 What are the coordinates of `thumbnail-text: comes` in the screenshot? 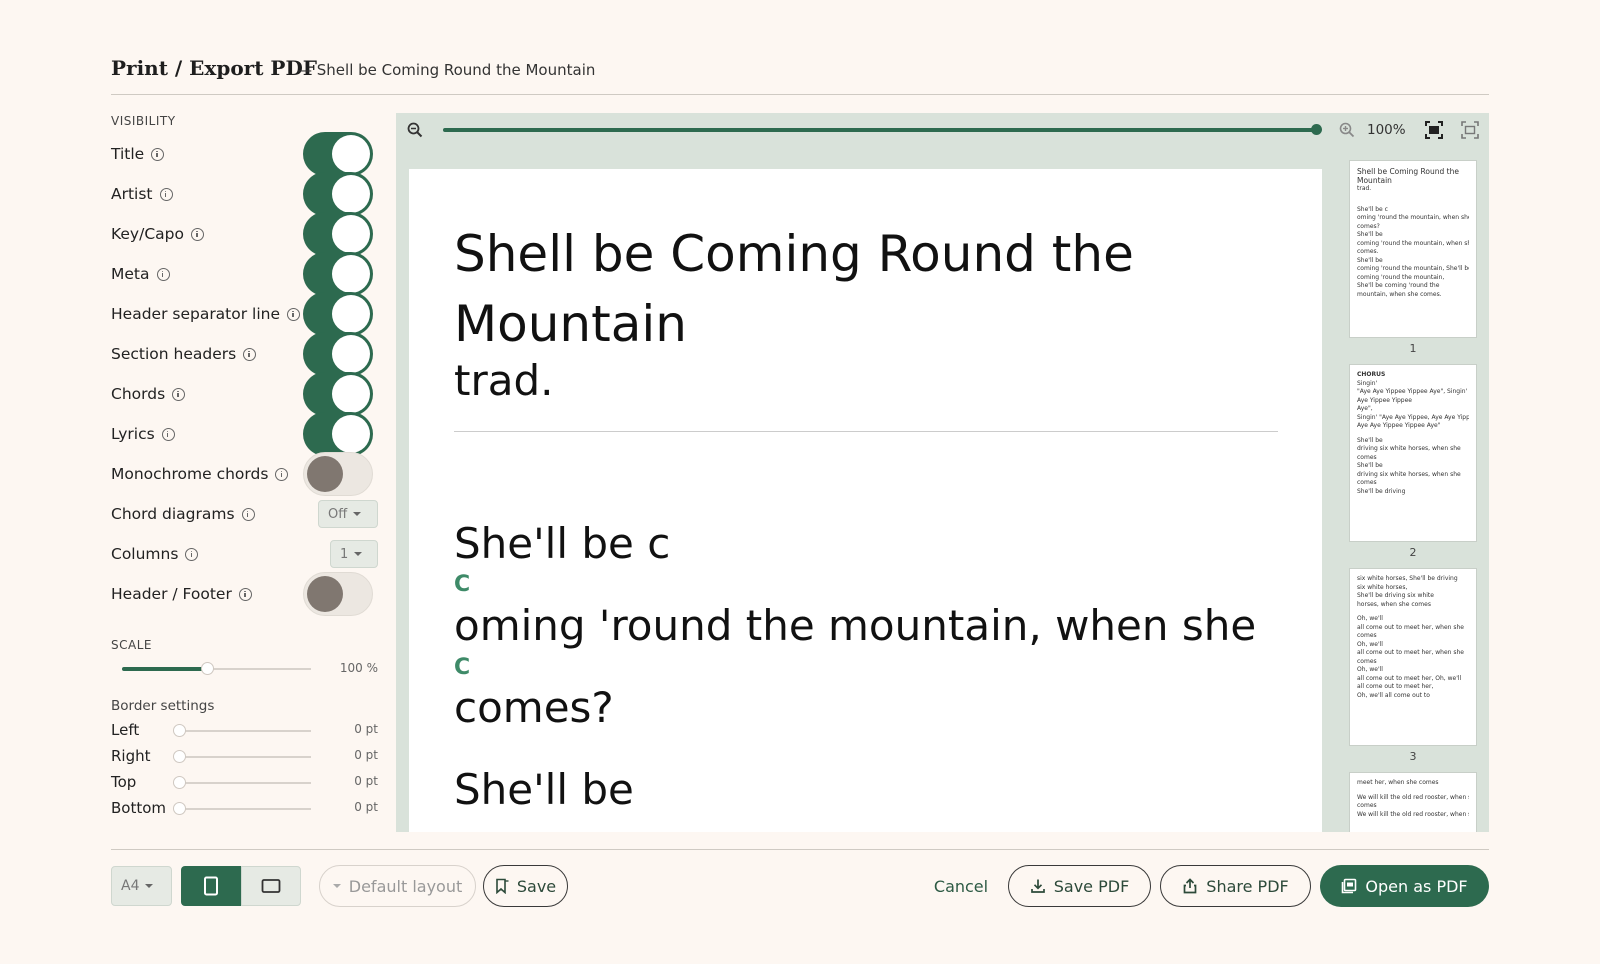 It's located at (1367, 482).